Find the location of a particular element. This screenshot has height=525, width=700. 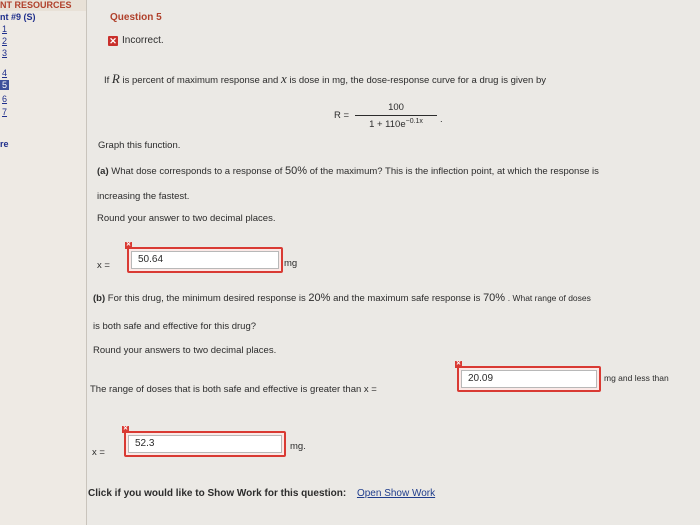

part-a-pct: 50% is located at coordinates (296, 171).